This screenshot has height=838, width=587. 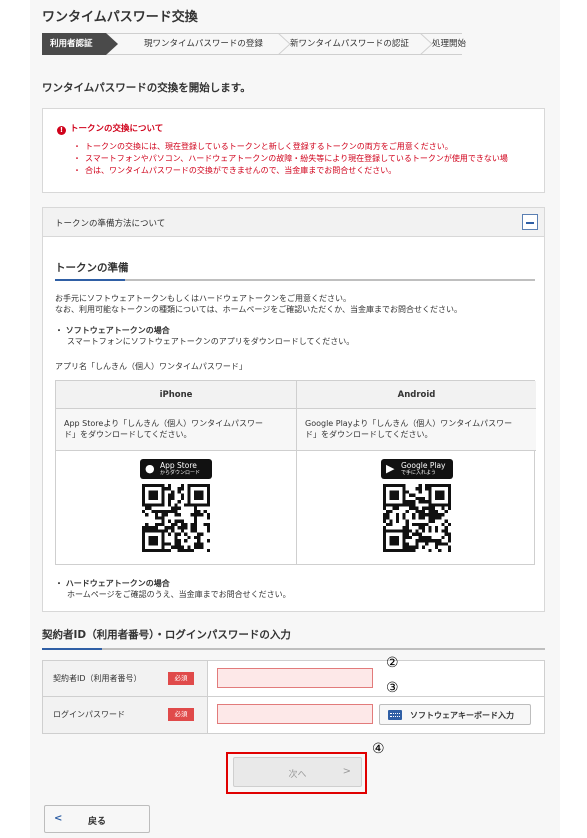 I want to click on badge-sub: からダウンロード, so click(x=180, y=473).